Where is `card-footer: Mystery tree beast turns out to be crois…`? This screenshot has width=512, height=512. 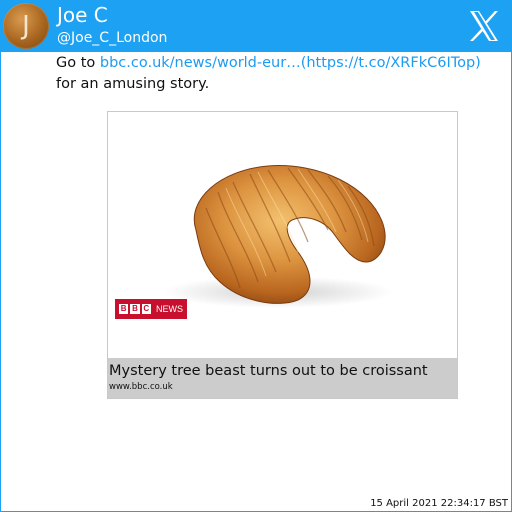 card-footer: Mystery tree beast turns out to be crois… is located at coordinates (282, 378).